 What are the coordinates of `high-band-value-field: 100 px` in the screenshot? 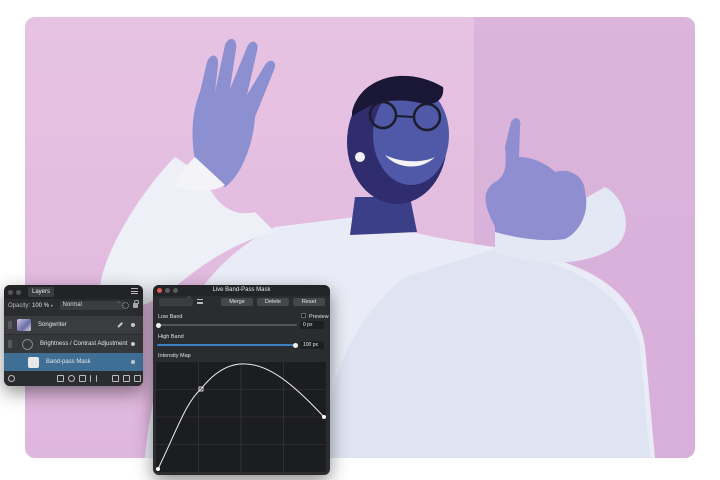 It's located at (312, 345).